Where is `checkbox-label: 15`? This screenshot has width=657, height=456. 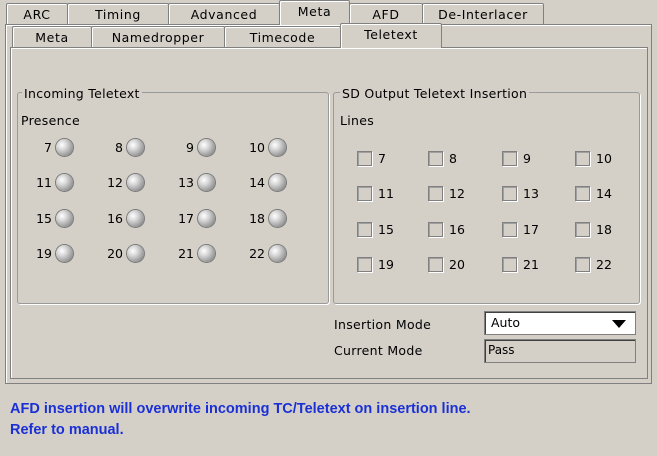
checkbox-label: 15 is located at coordinates (386, 229).